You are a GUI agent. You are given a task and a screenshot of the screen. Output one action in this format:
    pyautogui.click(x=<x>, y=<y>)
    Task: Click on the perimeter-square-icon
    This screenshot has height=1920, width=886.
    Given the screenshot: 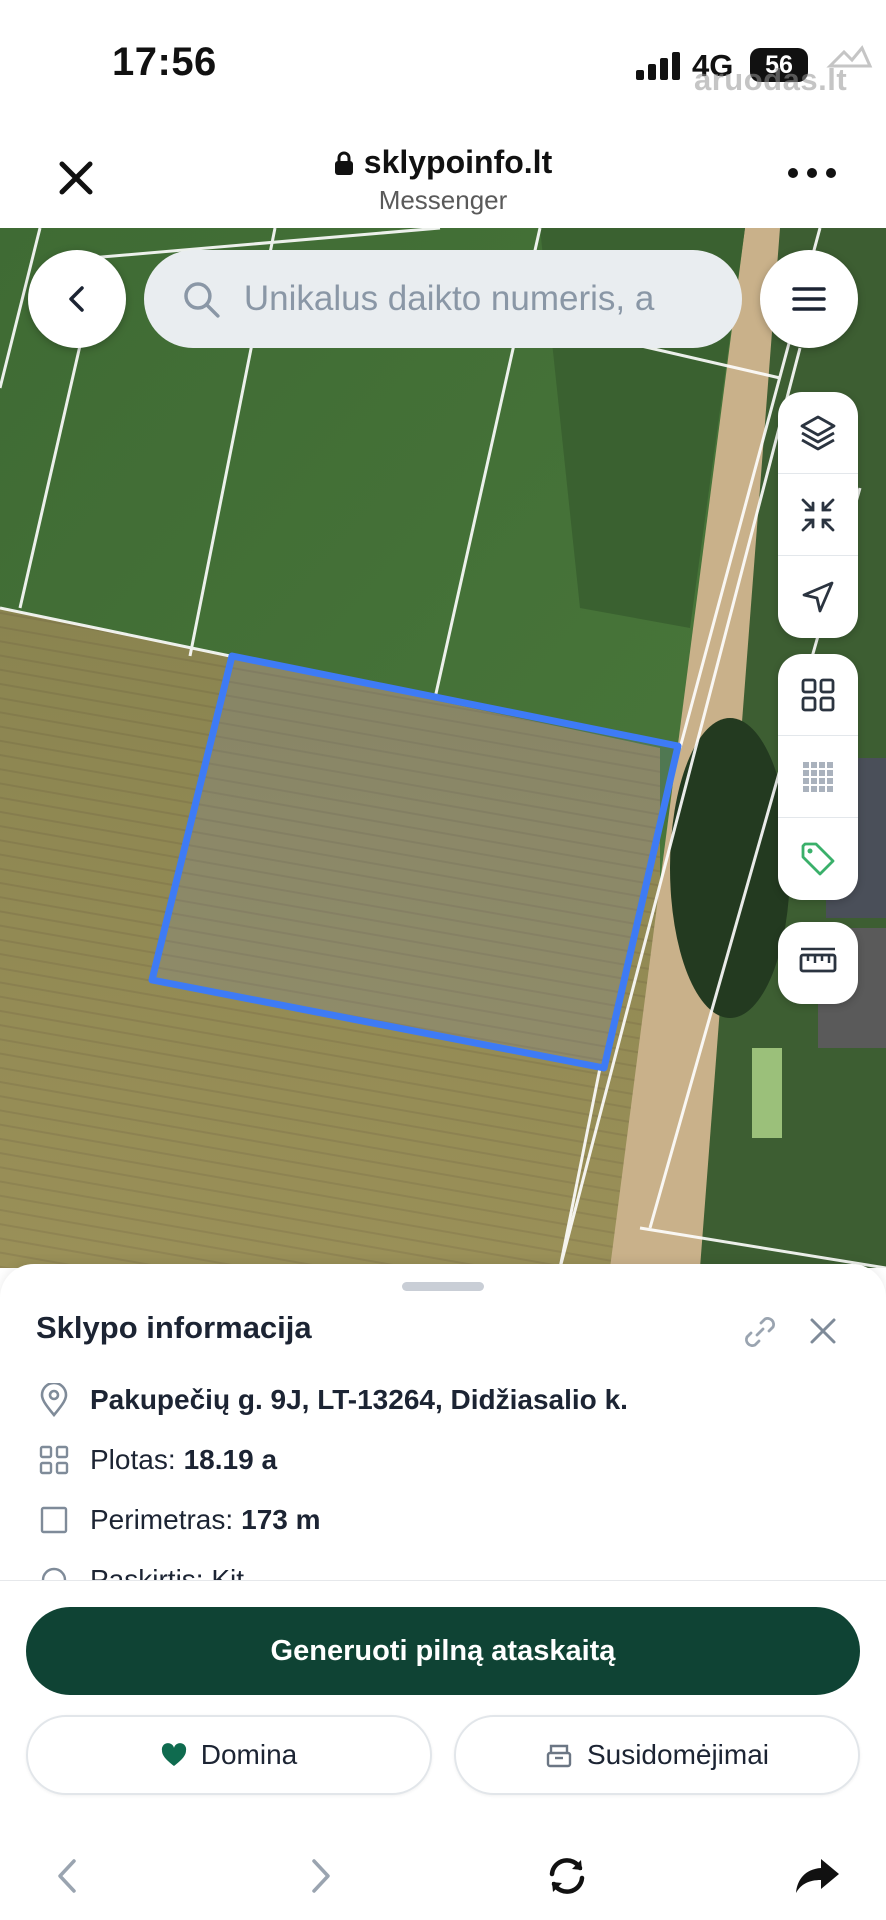 What is the action you would take?
    pyautogui.click(x=54, y=1520)
    